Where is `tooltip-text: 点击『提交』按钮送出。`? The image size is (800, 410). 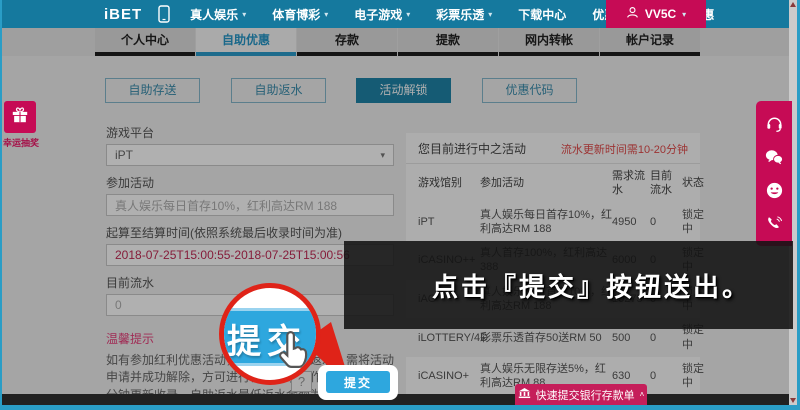
tooltip-text: 点击『提交』按钮送出。 is located at coordinates (591, 286).